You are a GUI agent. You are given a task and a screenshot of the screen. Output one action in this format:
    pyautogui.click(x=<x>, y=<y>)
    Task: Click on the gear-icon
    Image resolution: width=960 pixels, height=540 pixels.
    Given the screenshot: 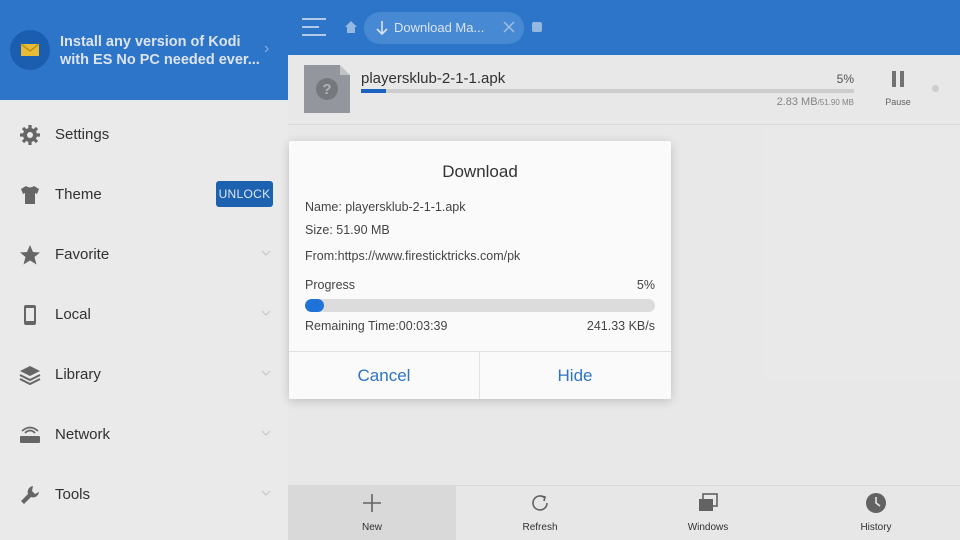 What is the action you would take?
    pyautogui.click(x=30, y=135)
    